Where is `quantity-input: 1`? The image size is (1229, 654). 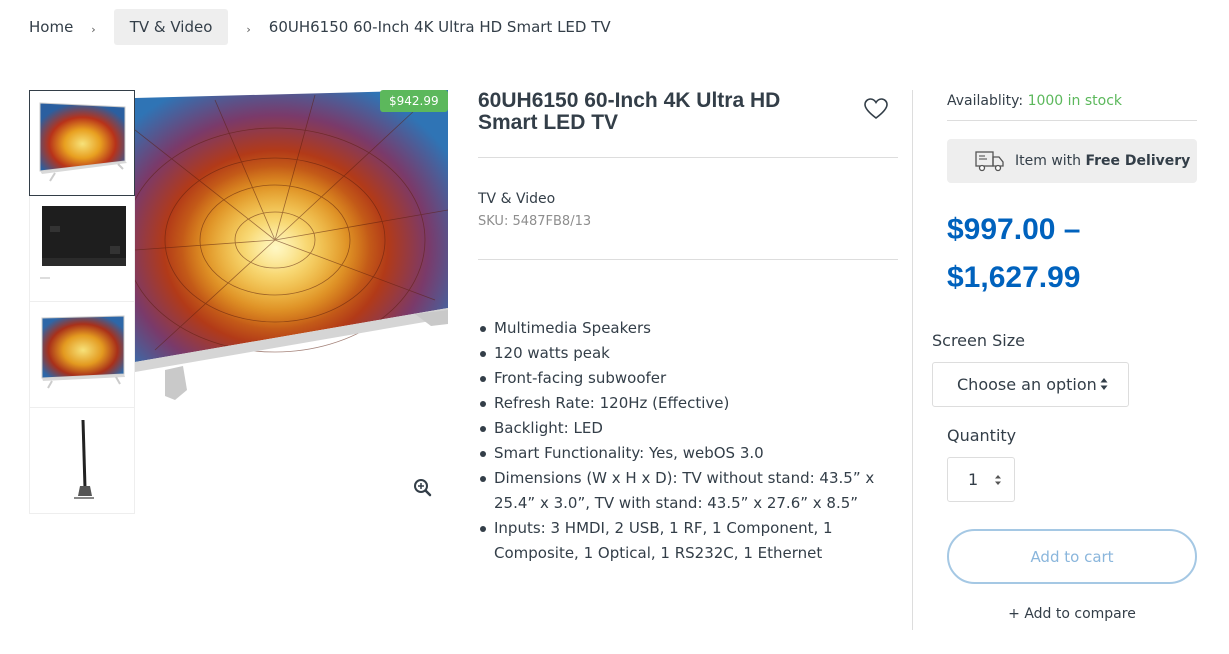
quantity-input: 1 is located at coordinates (981, 479).